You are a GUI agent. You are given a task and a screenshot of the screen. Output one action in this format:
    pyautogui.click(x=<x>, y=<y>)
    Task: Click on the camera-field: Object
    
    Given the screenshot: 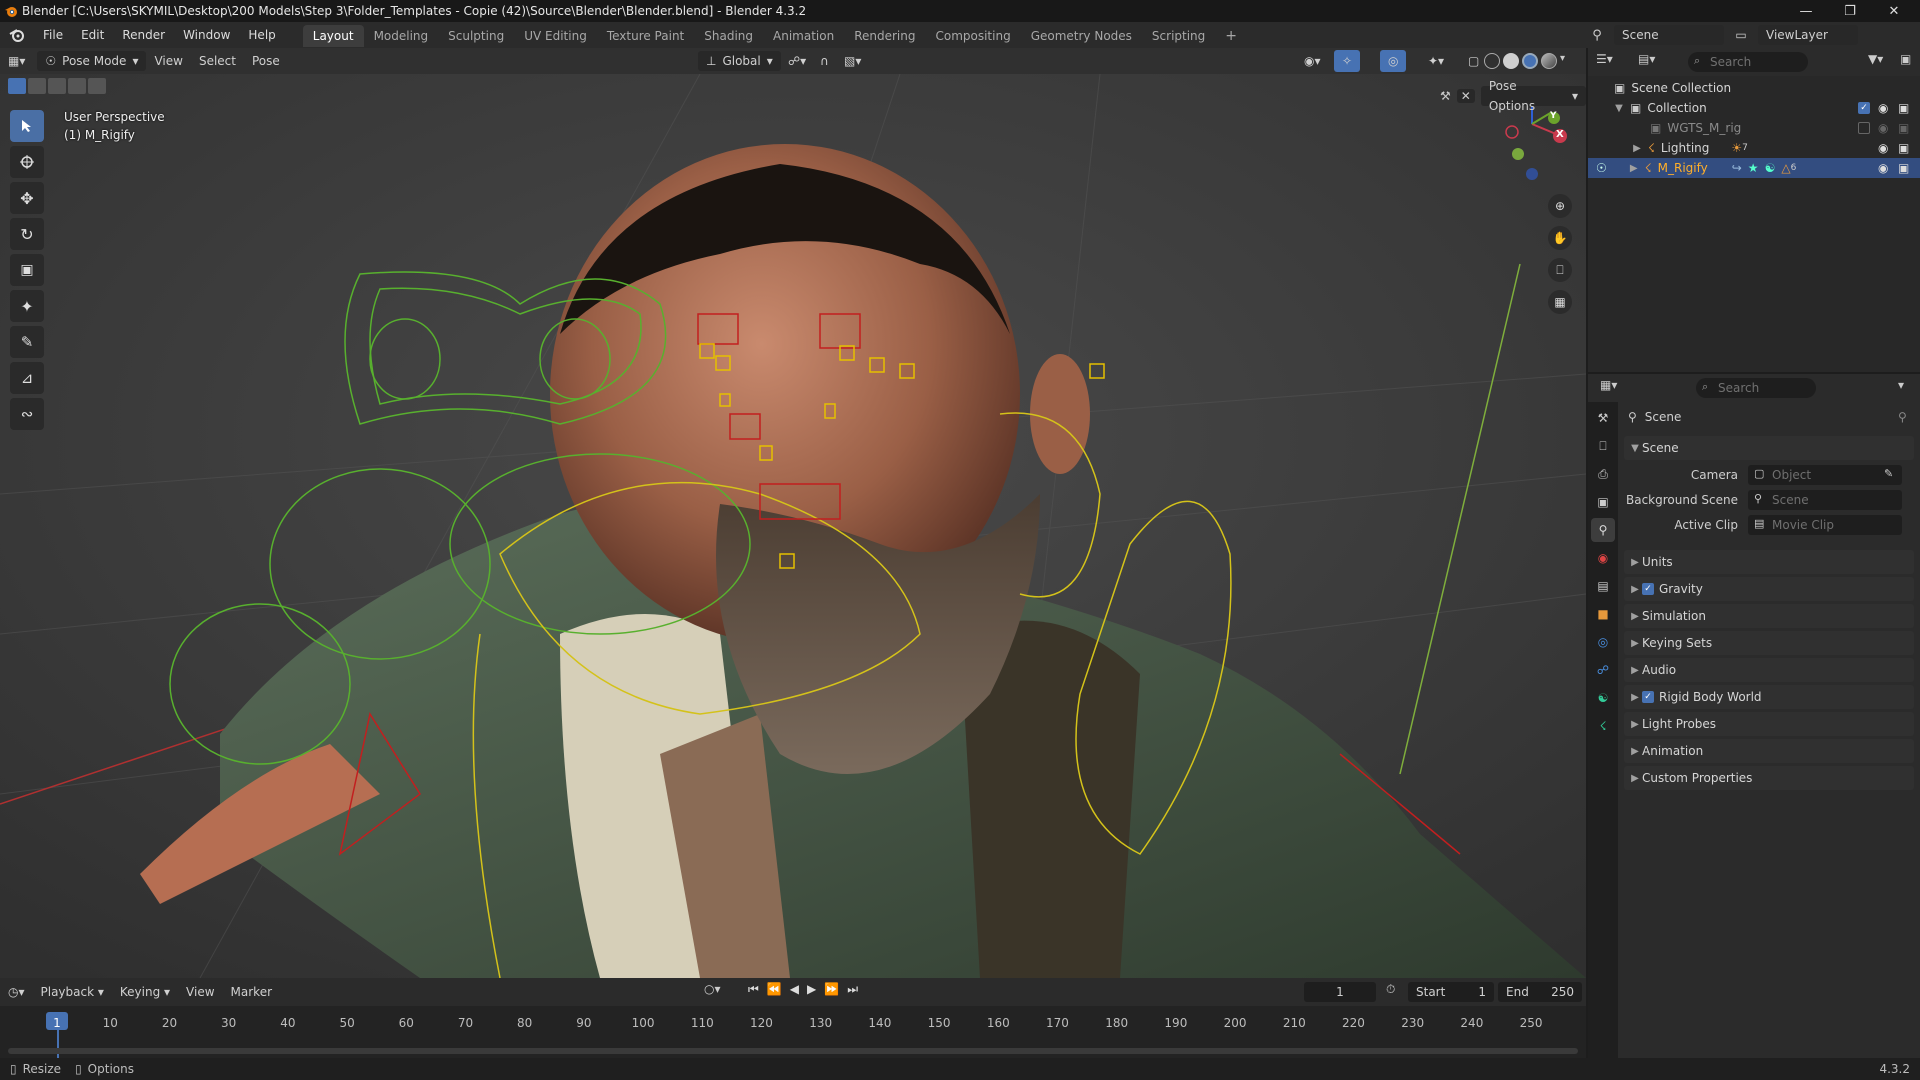 What is the action you would take?
    pyautogui.click(x=1825, y=475)
    